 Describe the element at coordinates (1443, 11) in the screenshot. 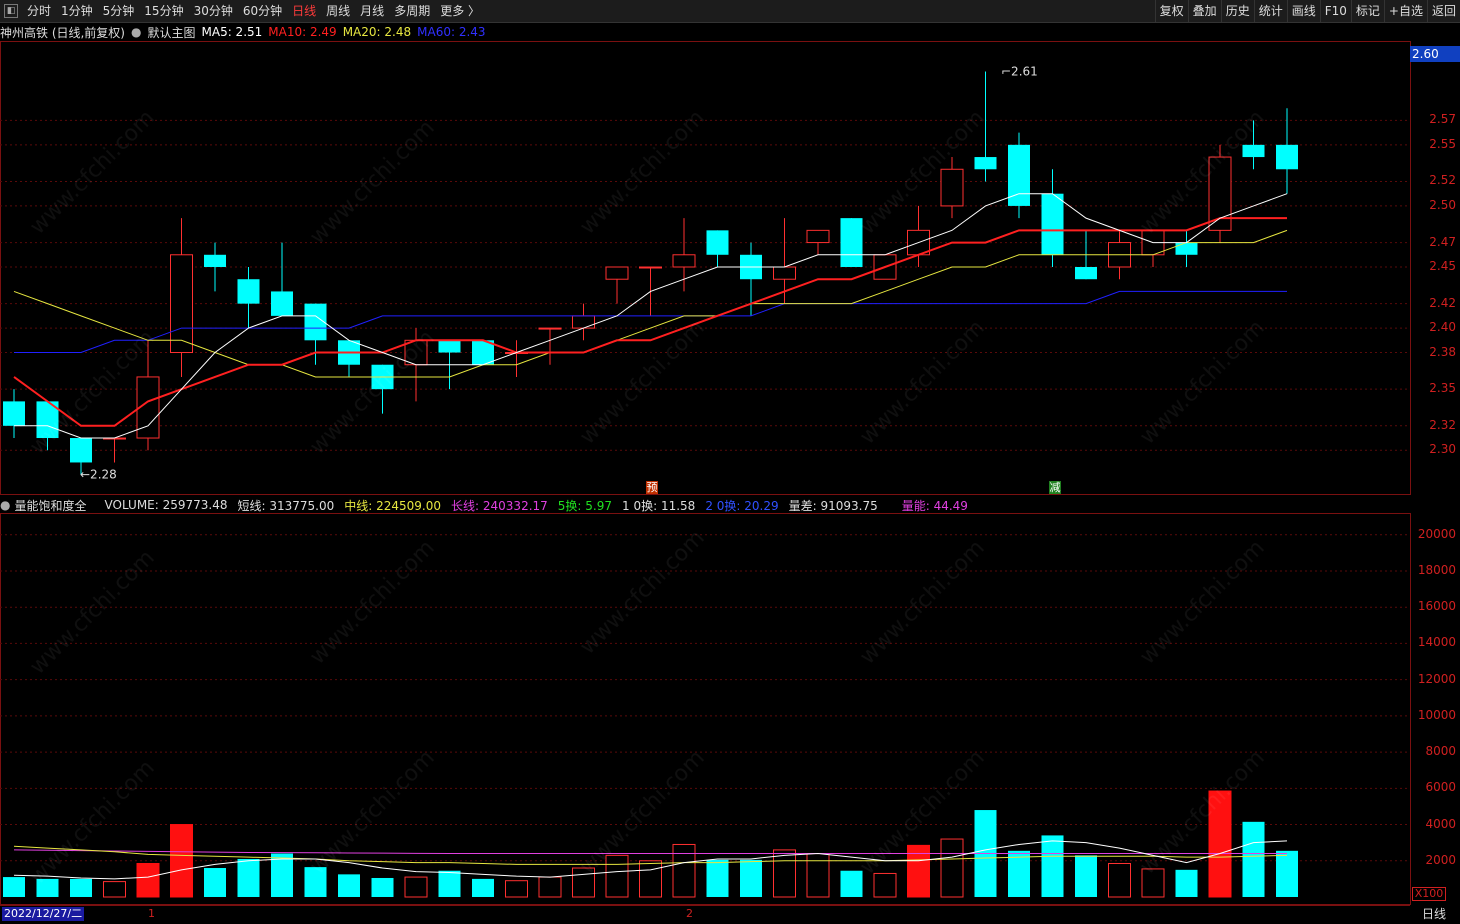

I see `tool-button-8: 返回` at that location.